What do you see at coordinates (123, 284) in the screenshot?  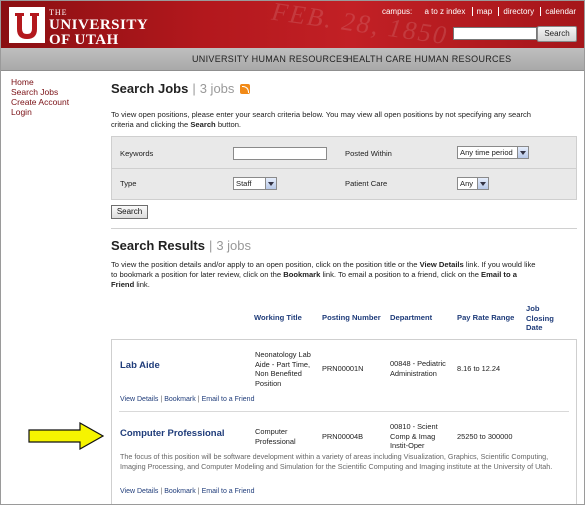 I see `instr-friend: Friend` at bounding box center [123, 284].